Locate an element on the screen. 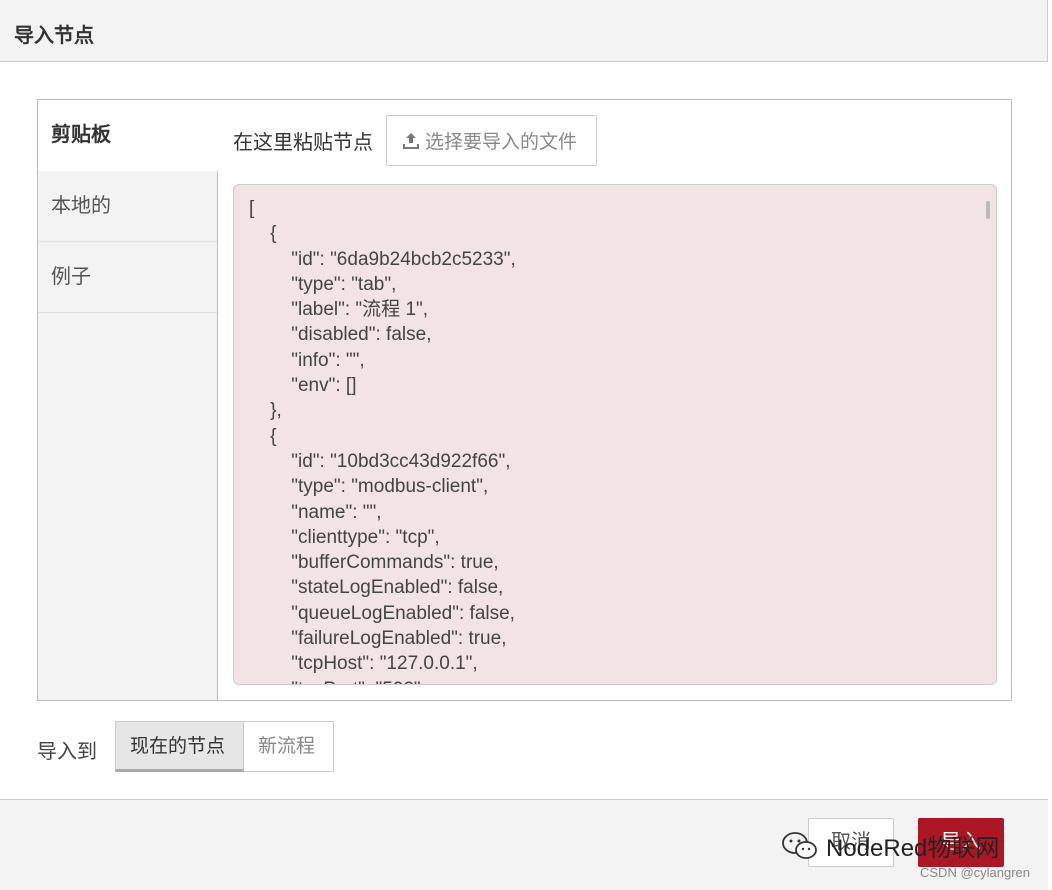  import-to-label: 导入到 is located at coordinates (67, 752).